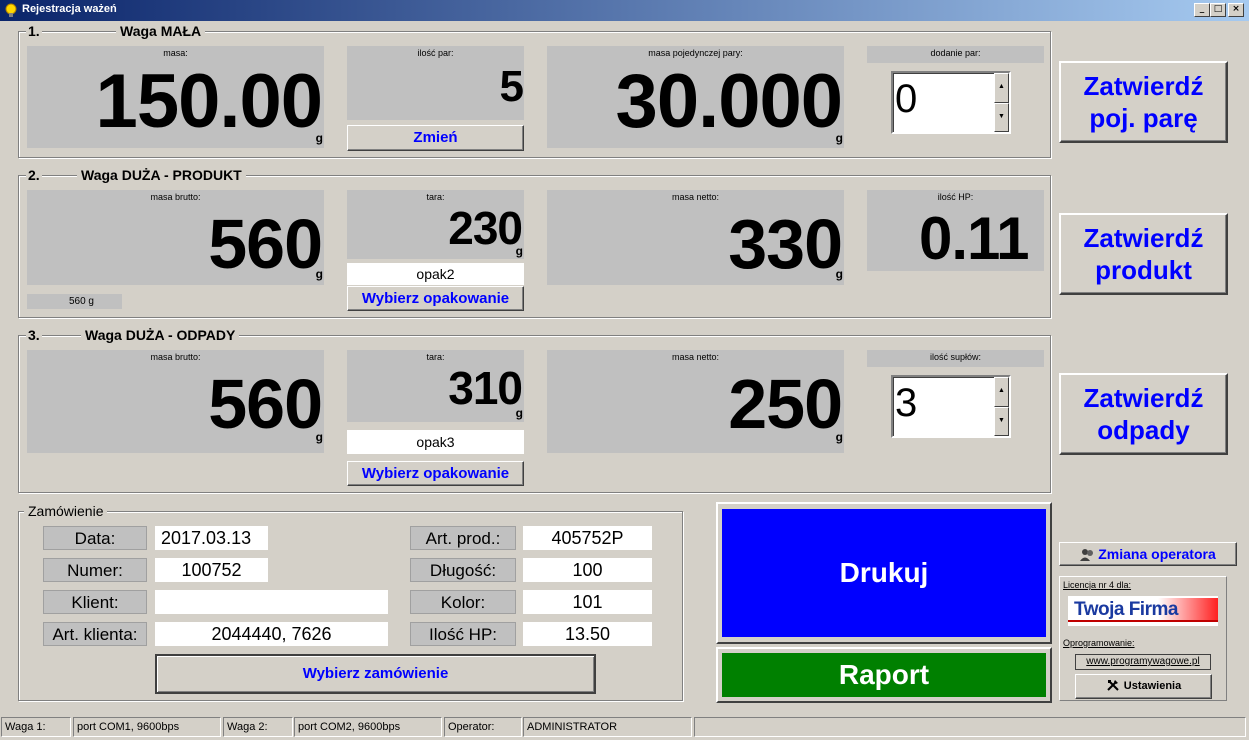 This screenshot has height=740, width=1249. I want to click on ustawienia-label: Ustawienia, so click(1152, 686).